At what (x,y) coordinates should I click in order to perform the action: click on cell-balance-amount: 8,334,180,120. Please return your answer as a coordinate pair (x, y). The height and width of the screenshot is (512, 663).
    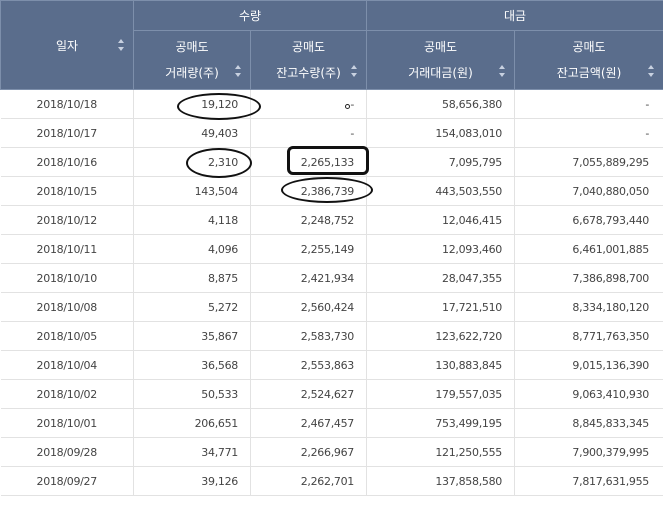
    Looking at the image, I should click on (588, 307).